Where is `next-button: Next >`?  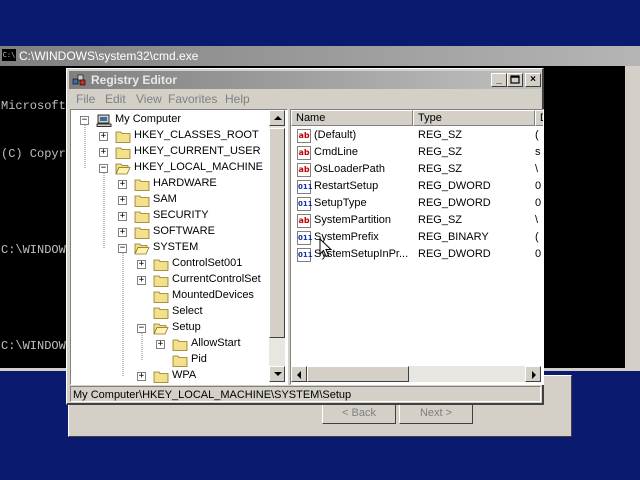
next-button: Next > is located at coordinates (436, 413).